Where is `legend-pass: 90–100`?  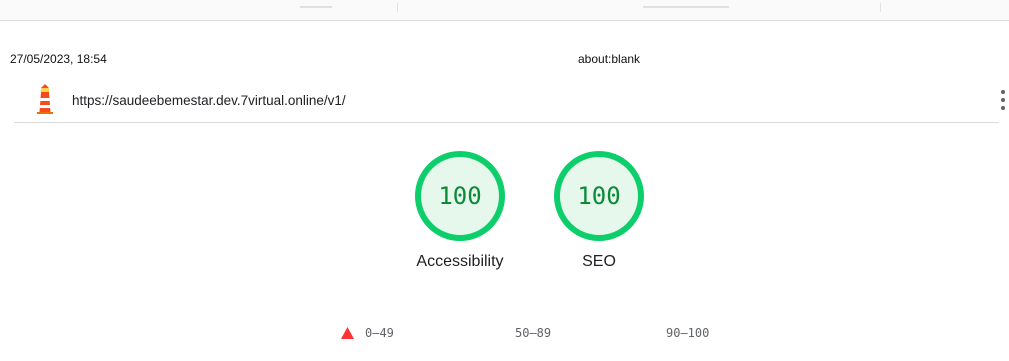 legend-pass: 90–100 is located at coordinates (687, 333).